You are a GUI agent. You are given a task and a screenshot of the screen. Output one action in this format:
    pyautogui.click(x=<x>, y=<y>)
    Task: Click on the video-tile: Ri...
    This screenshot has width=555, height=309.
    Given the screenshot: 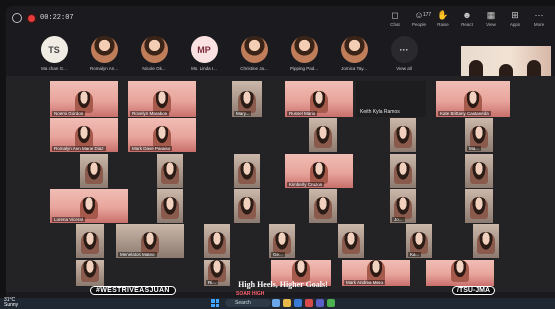 What is the action you would take?
    pyautogui.click(x=217, y=273)
    